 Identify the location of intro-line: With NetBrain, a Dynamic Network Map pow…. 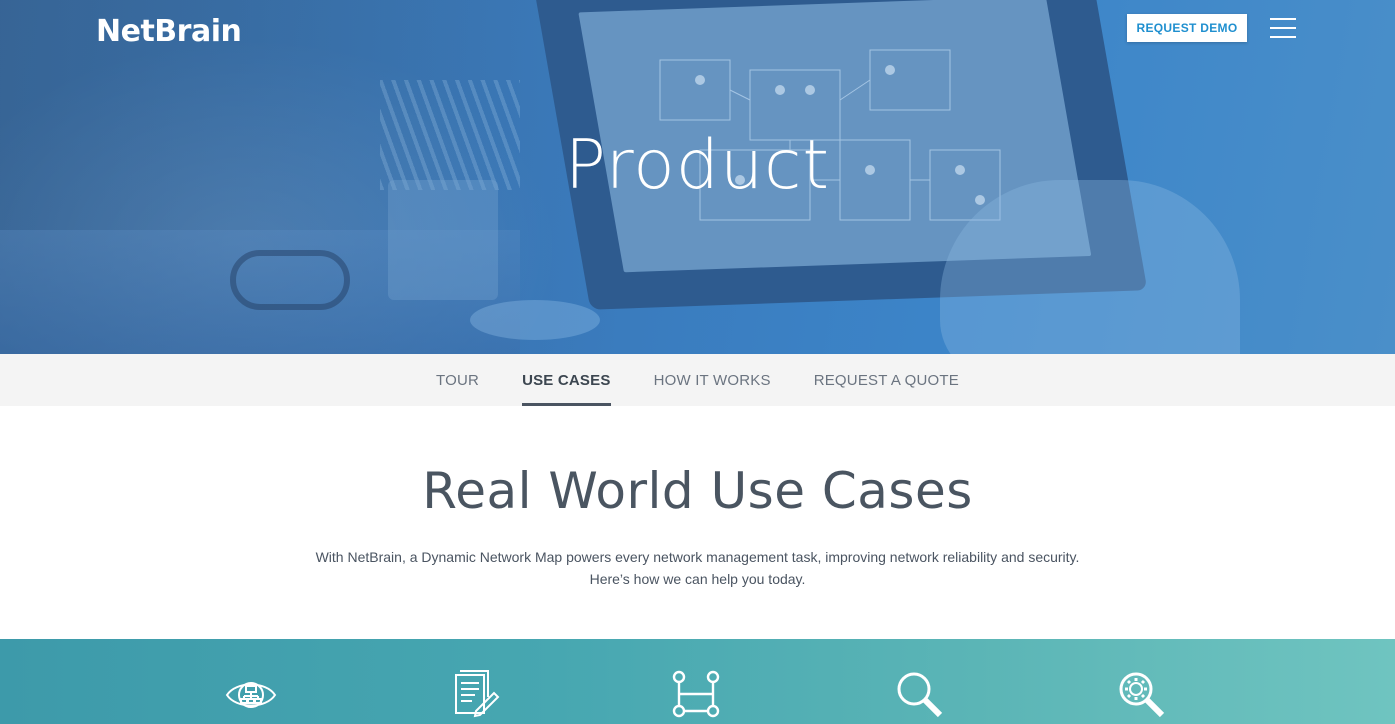
(697, 557).